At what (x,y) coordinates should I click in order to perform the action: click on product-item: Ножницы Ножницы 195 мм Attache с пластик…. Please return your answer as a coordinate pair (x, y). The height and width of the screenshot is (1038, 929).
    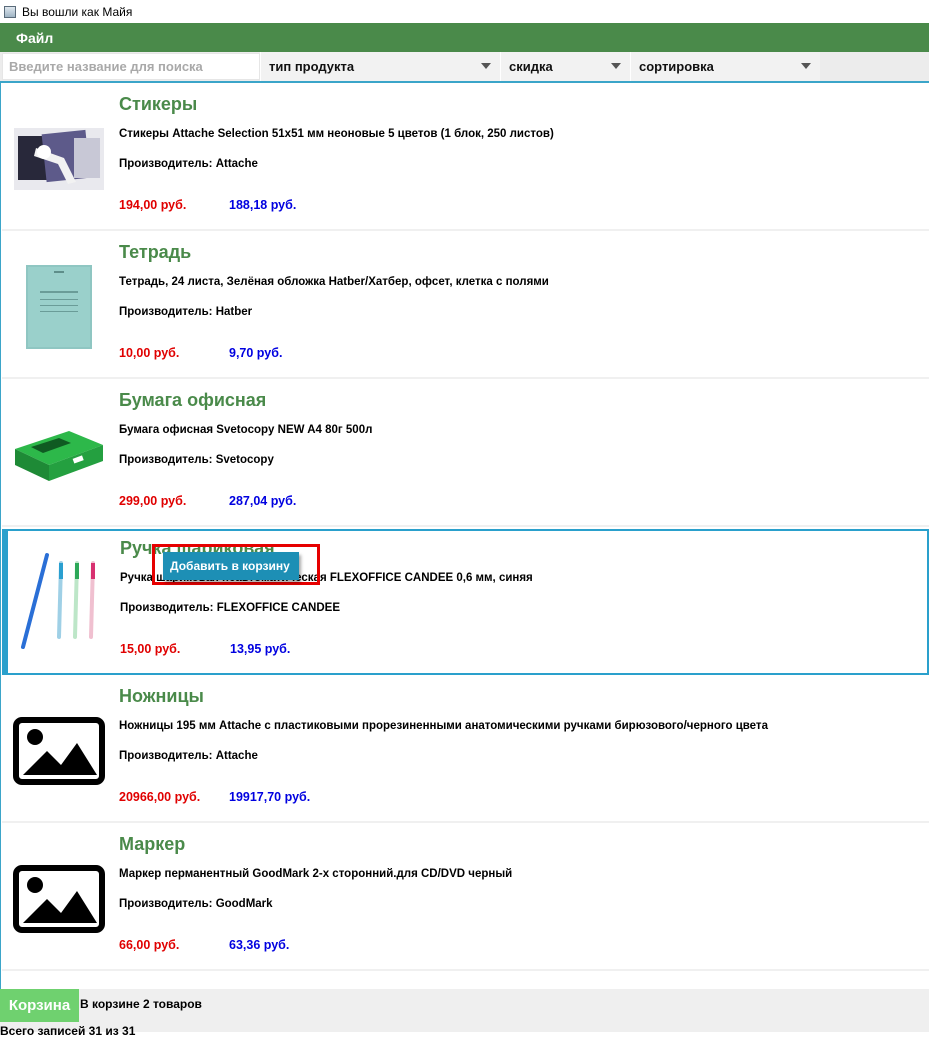
    Looking at the image, I should click on (465, 750).